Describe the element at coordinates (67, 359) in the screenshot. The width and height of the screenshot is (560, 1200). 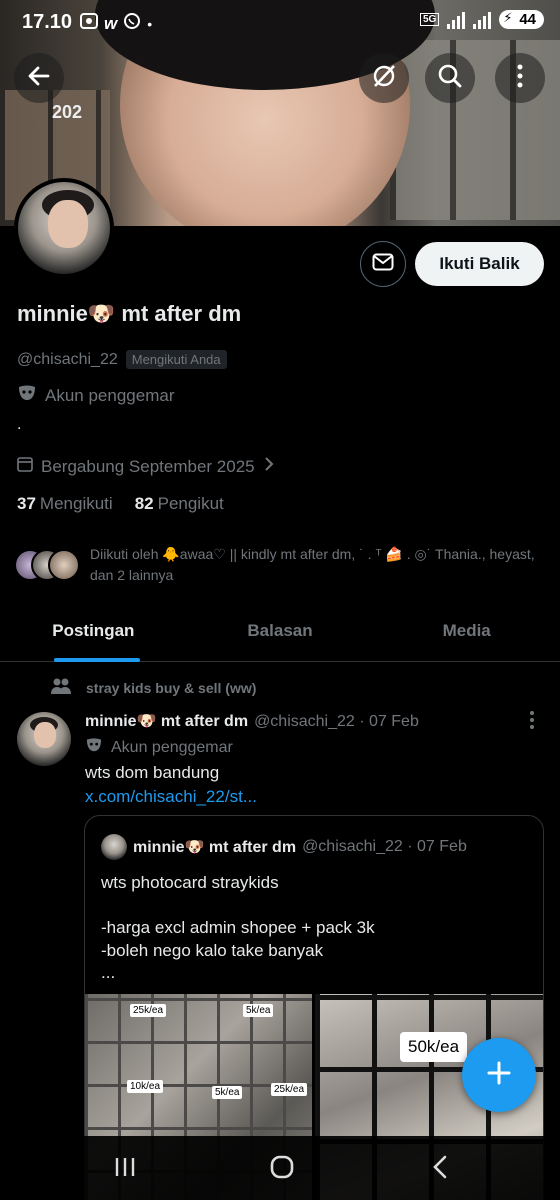
I see `profile-handle: @chisachi_22` at that location.